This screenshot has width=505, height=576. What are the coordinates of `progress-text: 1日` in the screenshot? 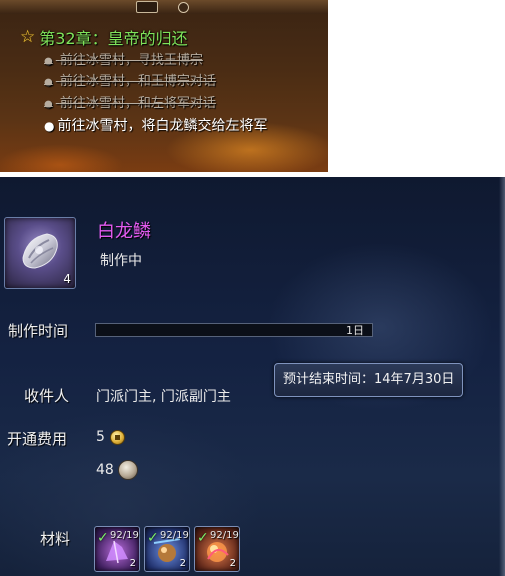 It's located at (355, 330).